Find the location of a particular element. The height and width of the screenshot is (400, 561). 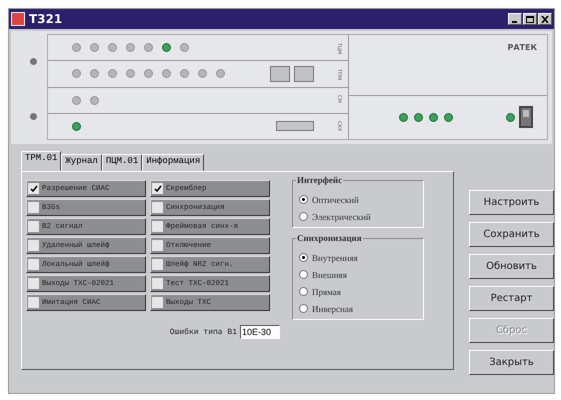

action-button: Настроить is located at coordinates (511, 202).